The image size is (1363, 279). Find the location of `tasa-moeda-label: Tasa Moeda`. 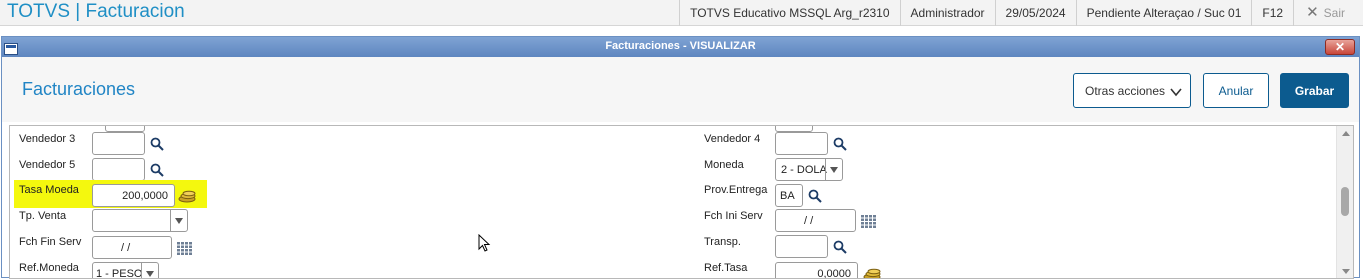

tasa-moeda-label: Tasa Moeda is located at coordinates (49, 190).